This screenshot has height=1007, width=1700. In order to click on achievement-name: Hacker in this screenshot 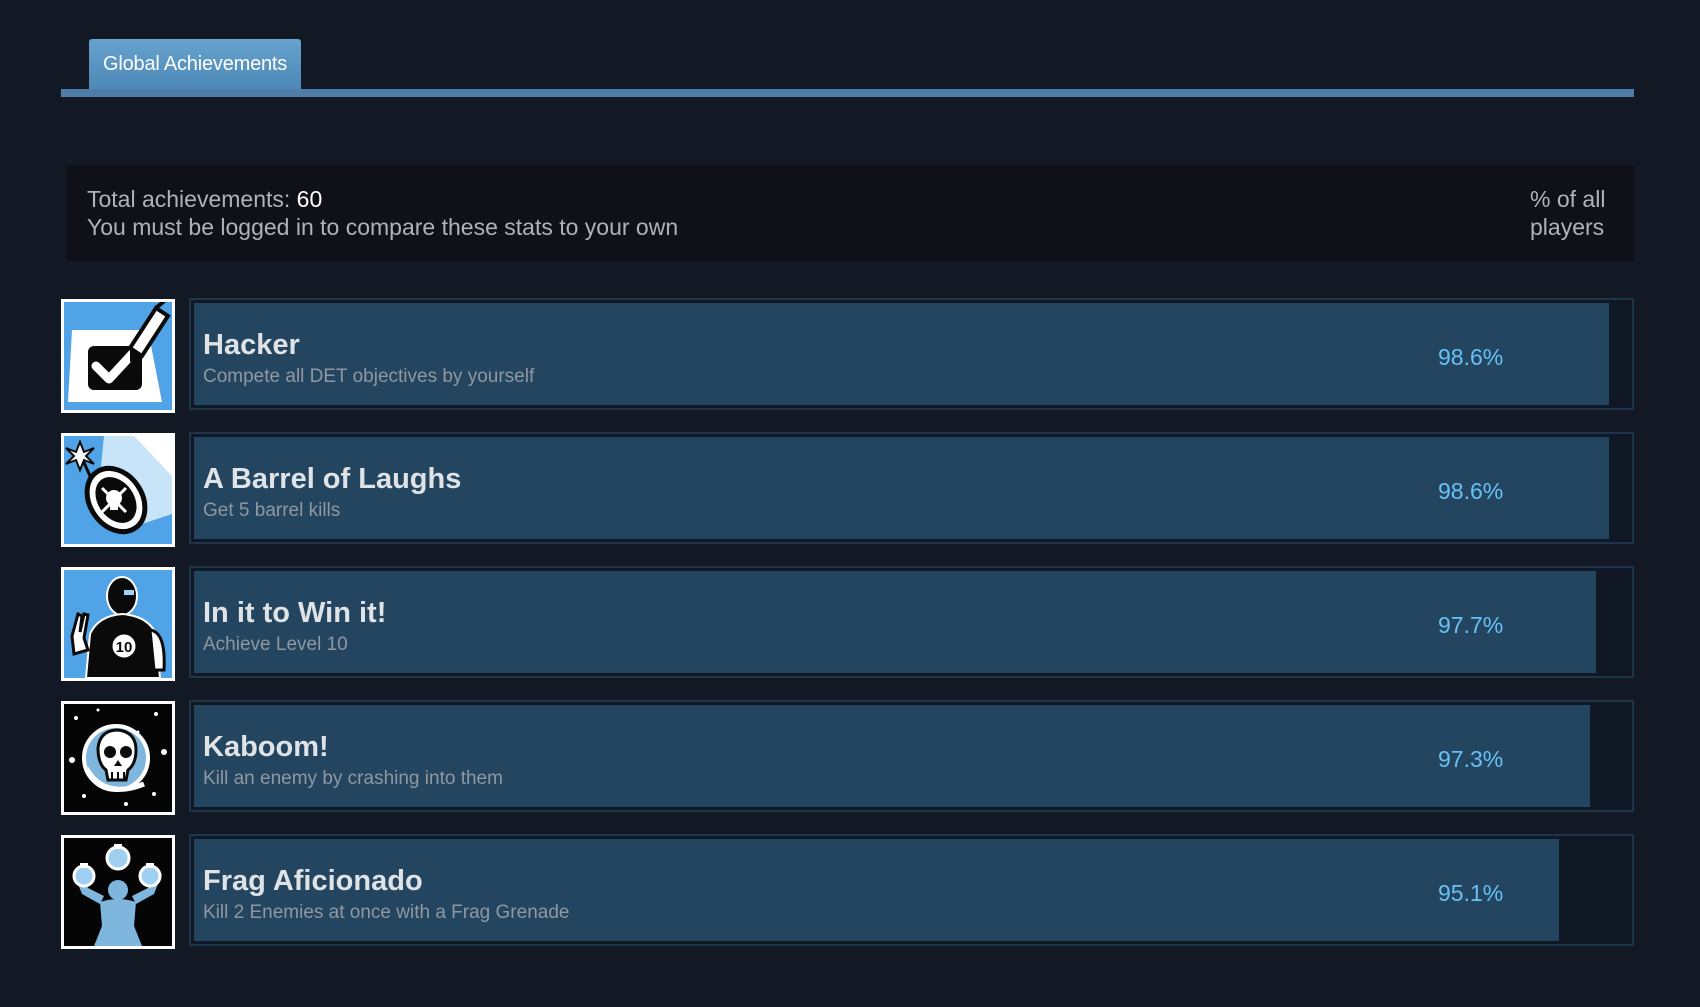, I will do `click(251, 345)`.